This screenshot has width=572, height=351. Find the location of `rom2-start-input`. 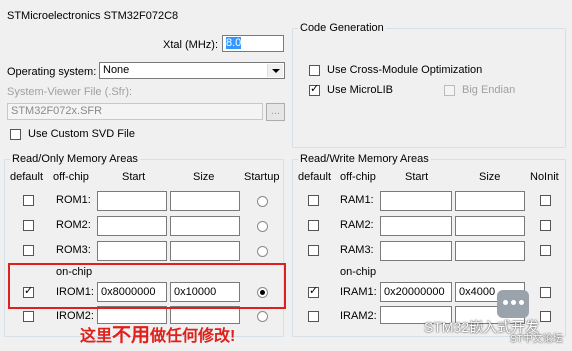

rom2-start-input is located at coordinates (132, 226).